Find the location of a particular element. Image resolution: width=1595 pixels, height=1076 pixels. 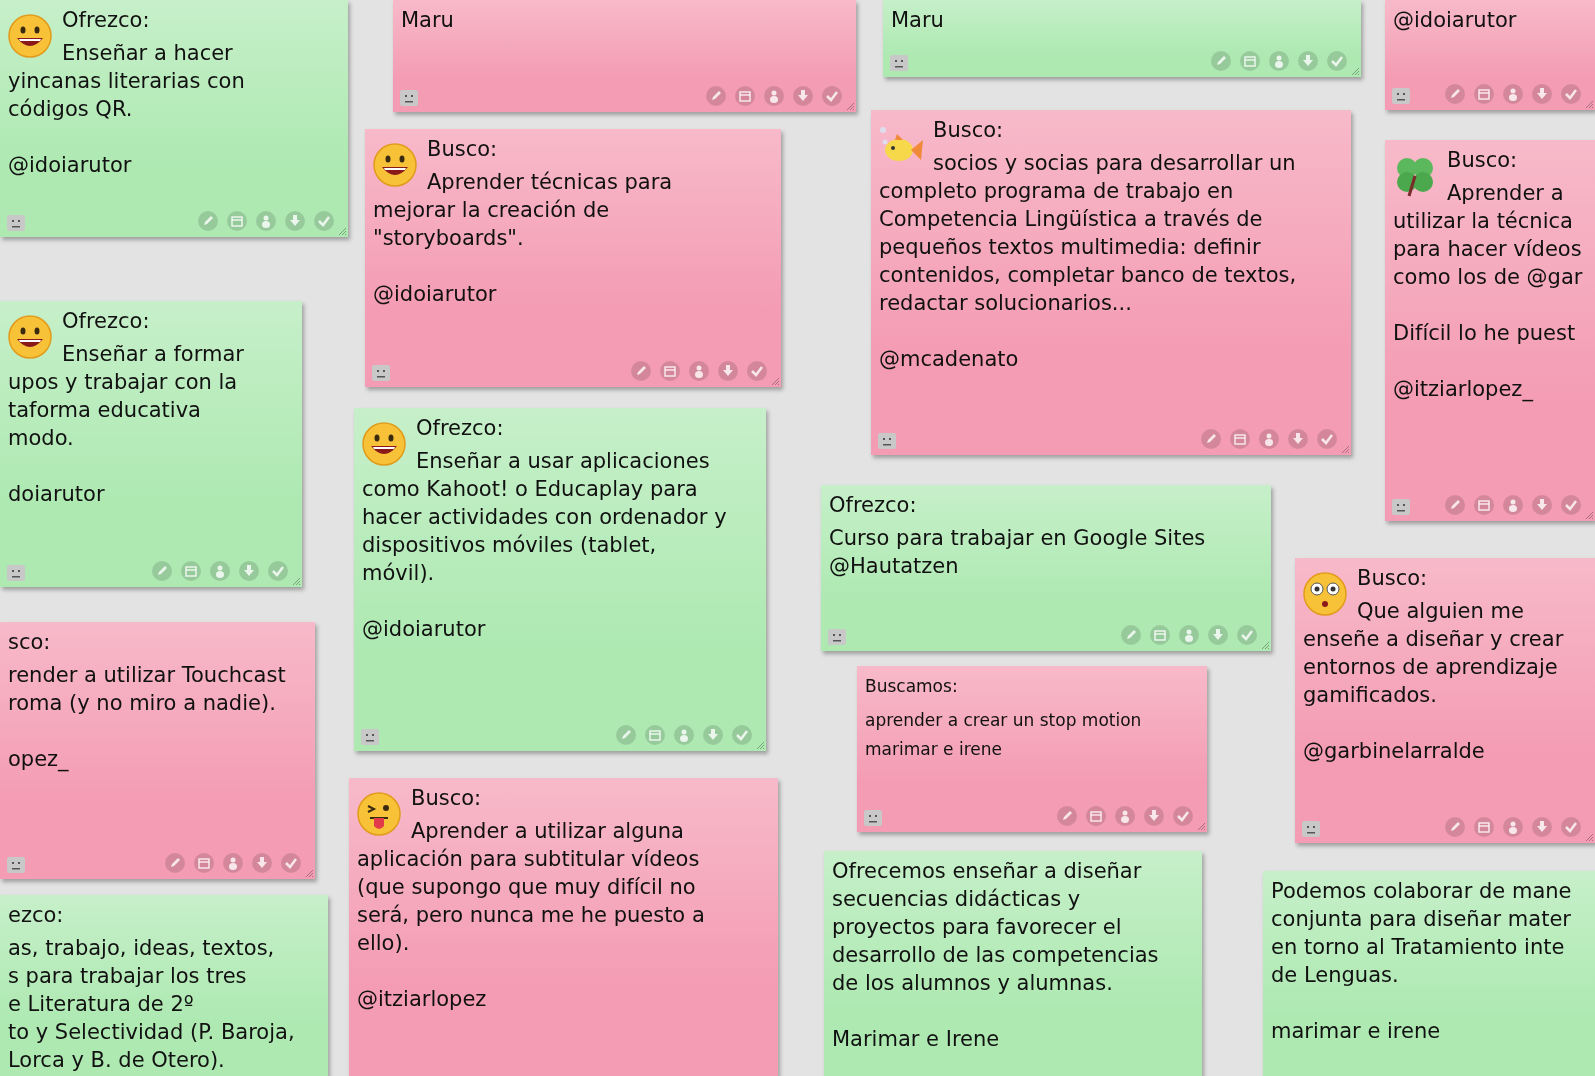

note-author: opez_ is located at coordinates (38, 759).